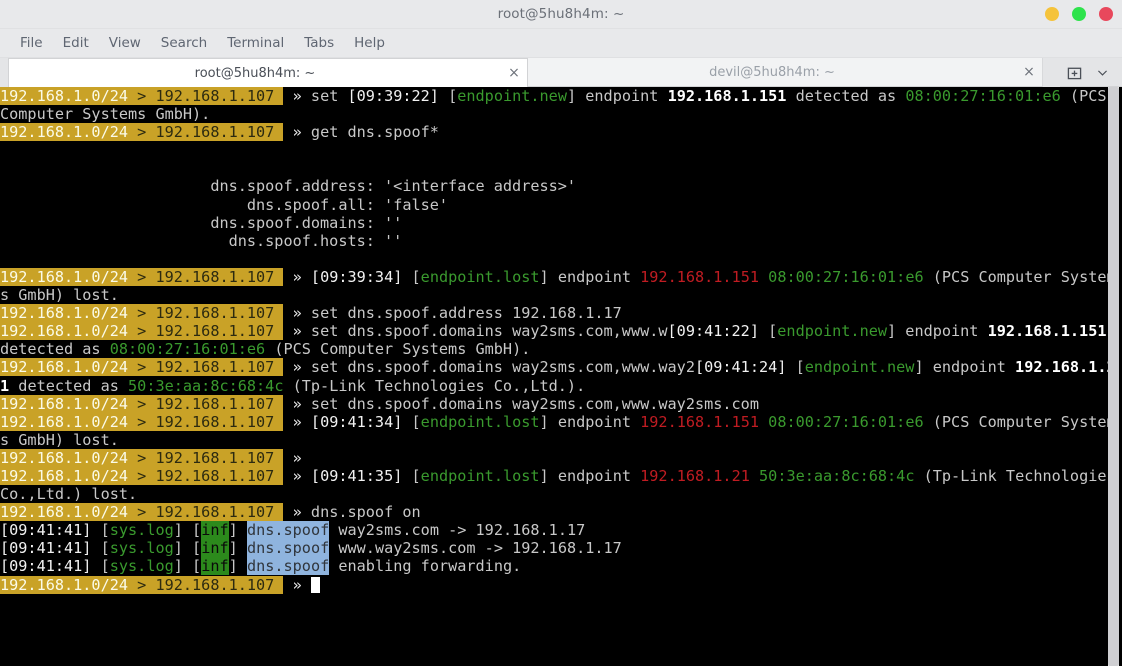 The width and height of the screenshot is (1122, 666). What do you see at coordinates (255, 73) in the screenshot?
I see `tab-root-label: root@5hu8h4m: ~` at bounding box center [255, 73].